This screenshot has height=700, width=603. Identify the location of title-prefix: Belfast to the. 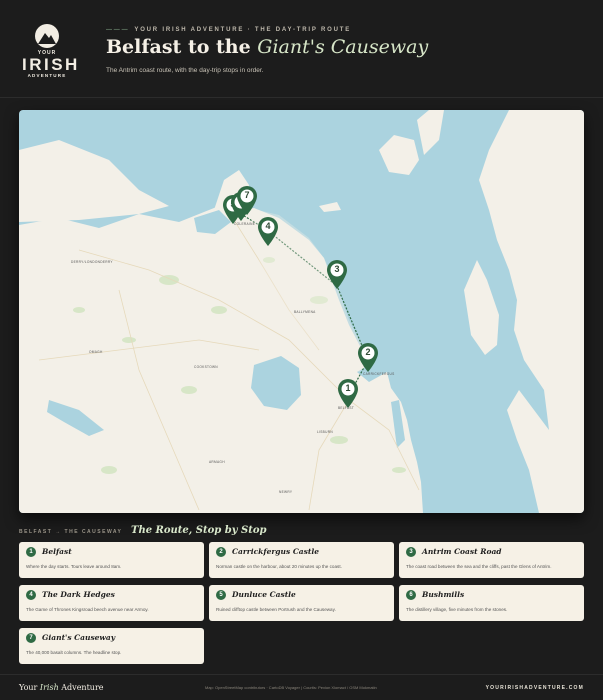
(182, 47).